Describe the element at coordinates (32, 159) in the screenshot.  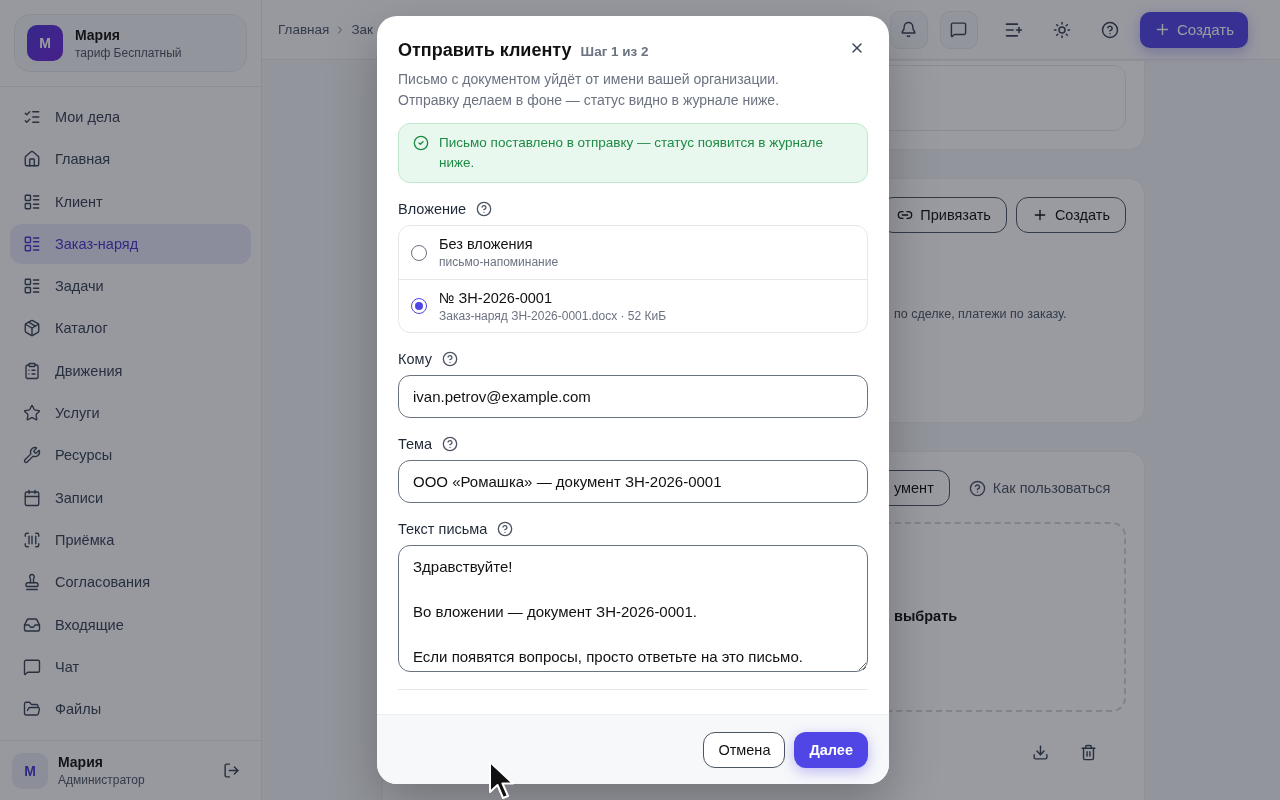
I see `house-icon` at that location.